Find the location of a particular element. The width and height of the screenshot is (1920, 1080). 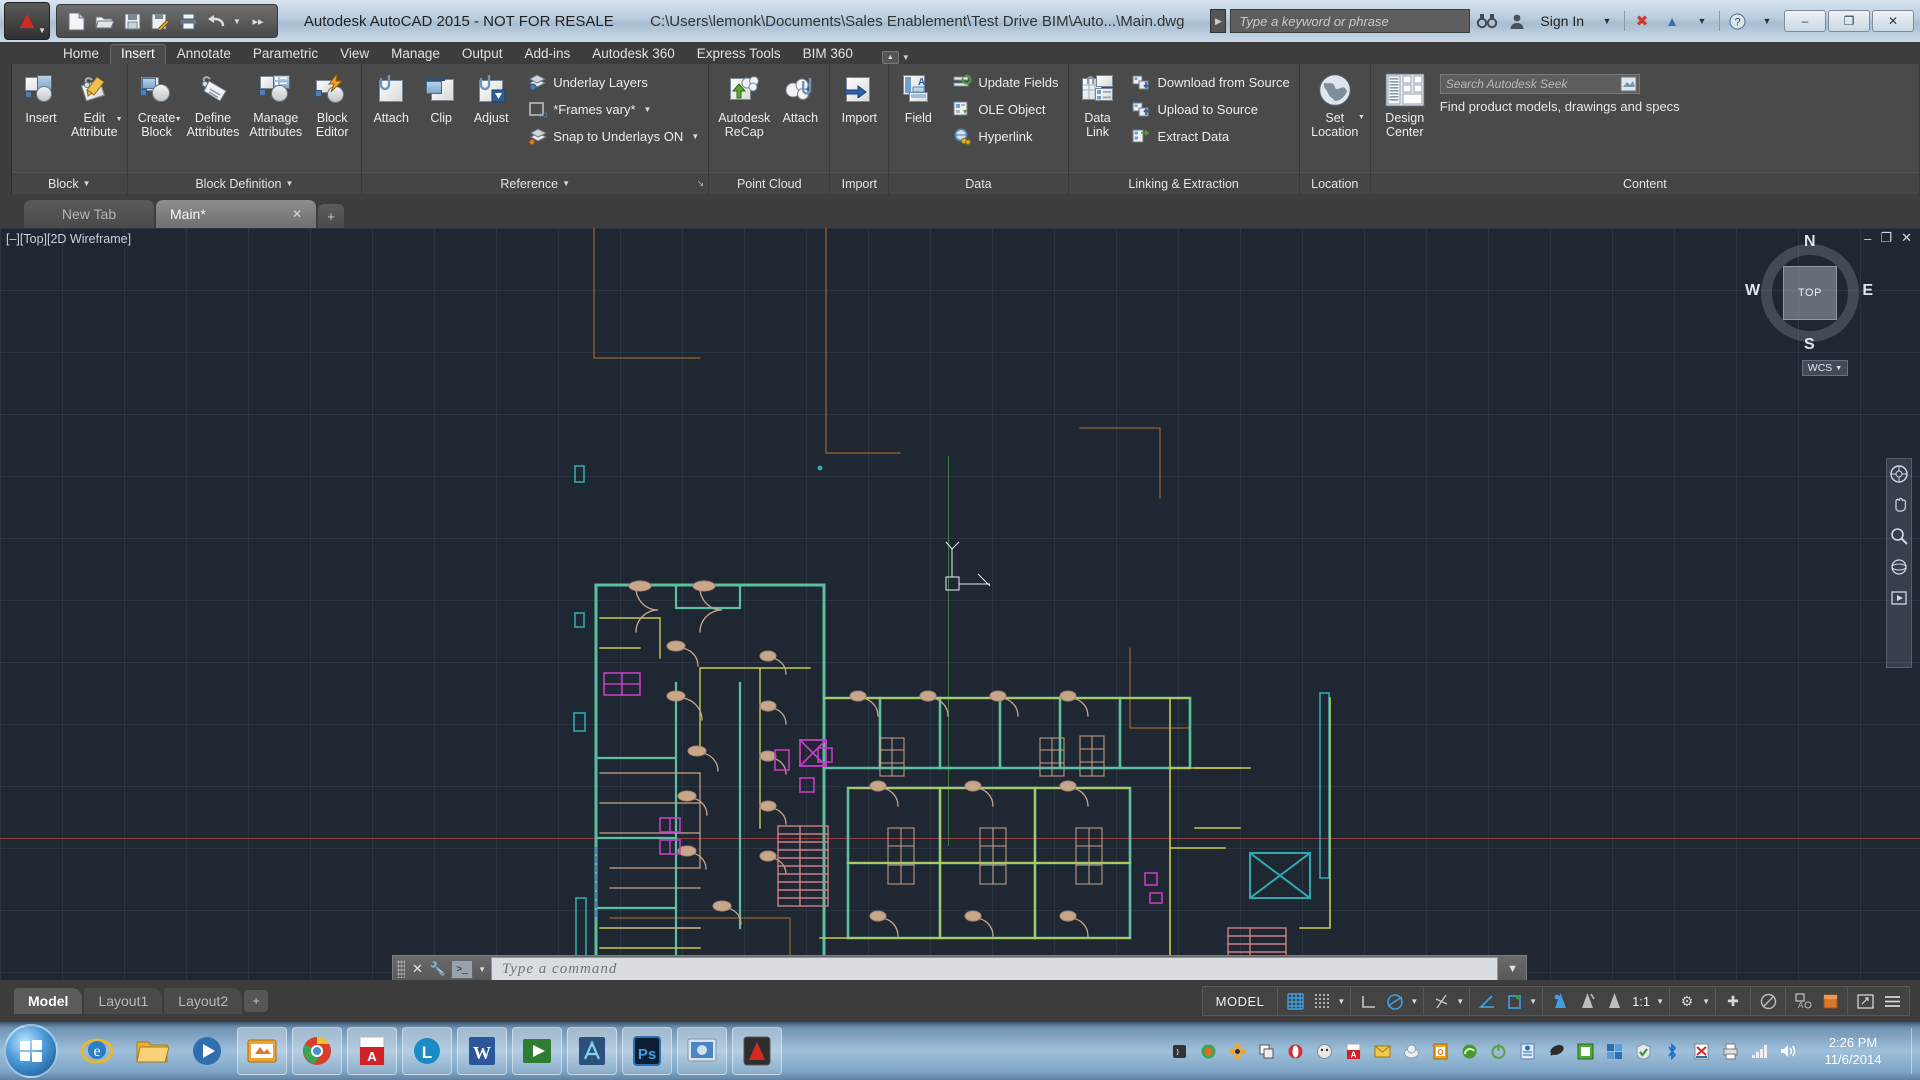

open-folder-icon is located at coordinates (104, 21).